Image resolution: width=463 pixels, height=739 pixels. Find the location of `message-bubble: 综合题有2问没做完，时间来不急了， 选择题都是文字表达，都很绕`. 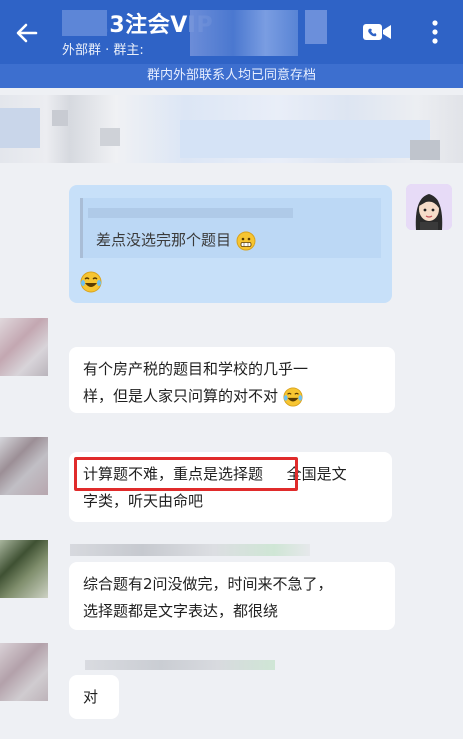

message-bubble: 综合题有2问没做完，时间来不急了， 选择题都是文字表达，都很绕 is located at coordinates (232, 596).